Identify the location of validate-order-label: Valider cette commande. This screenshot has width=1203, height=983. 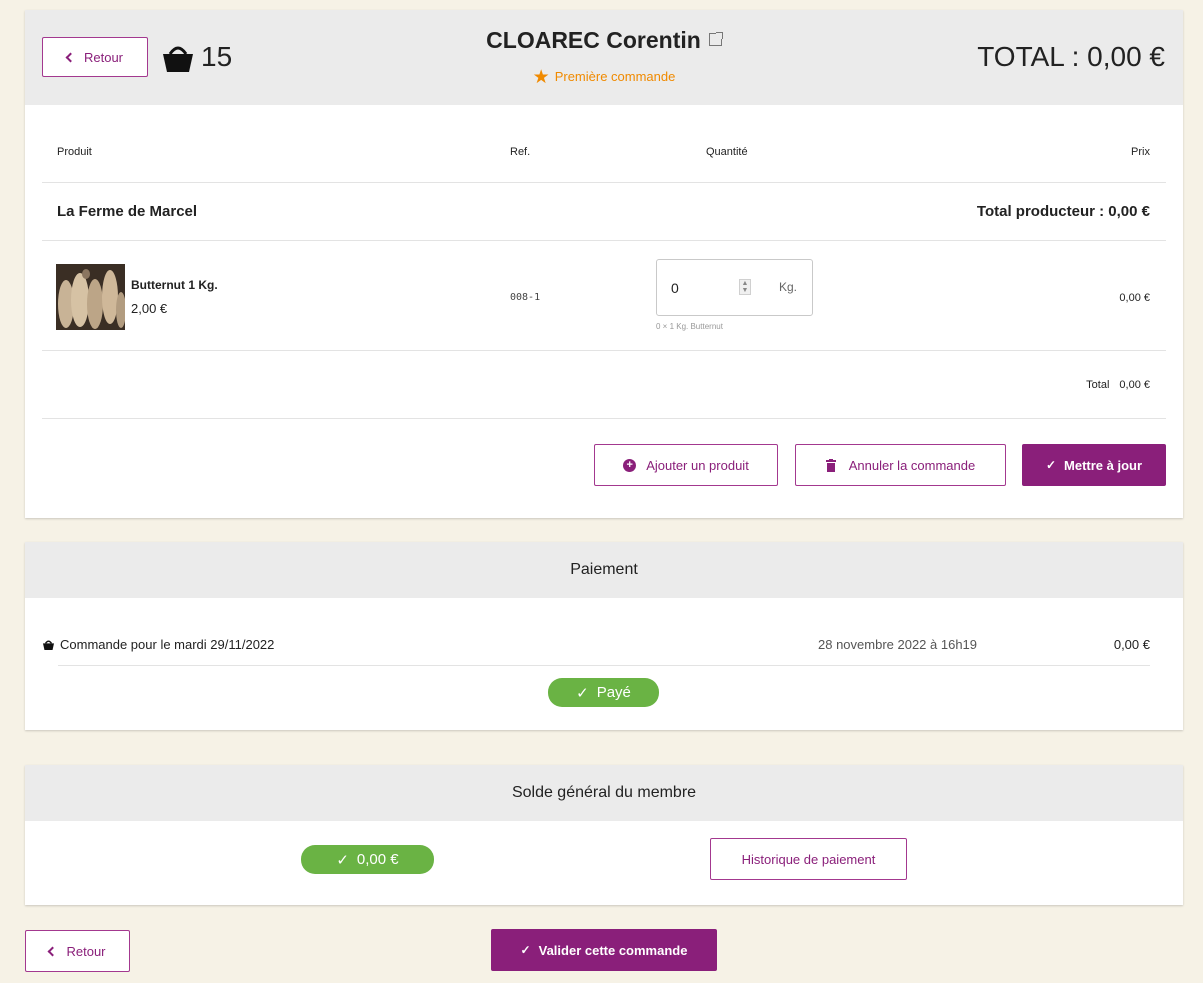
(613, 950).